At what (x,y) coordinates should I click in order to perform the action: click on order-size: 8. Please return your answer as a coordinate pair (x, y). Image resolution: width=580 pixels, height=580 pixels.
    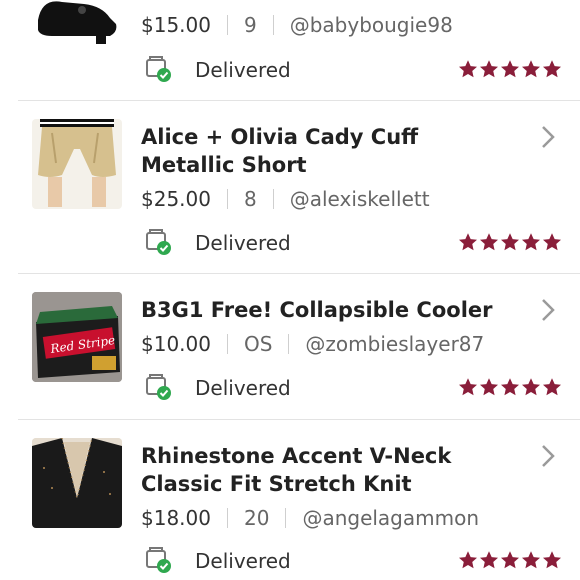
    Looking at the image, I should click on (250, 199).